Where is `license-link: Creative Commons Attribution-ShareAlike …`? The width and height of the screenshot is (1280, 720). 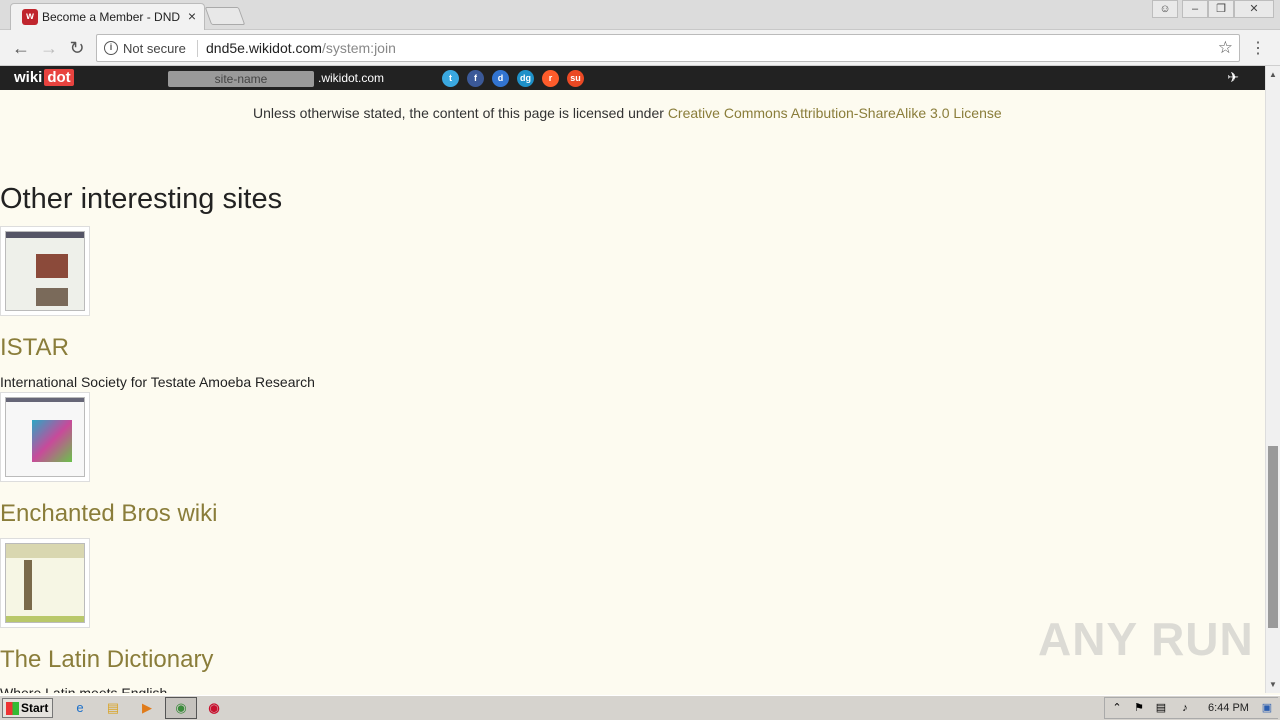
license-link: Creative Commons Attribution-ShareAlike … is located at coordinates (835, 113).